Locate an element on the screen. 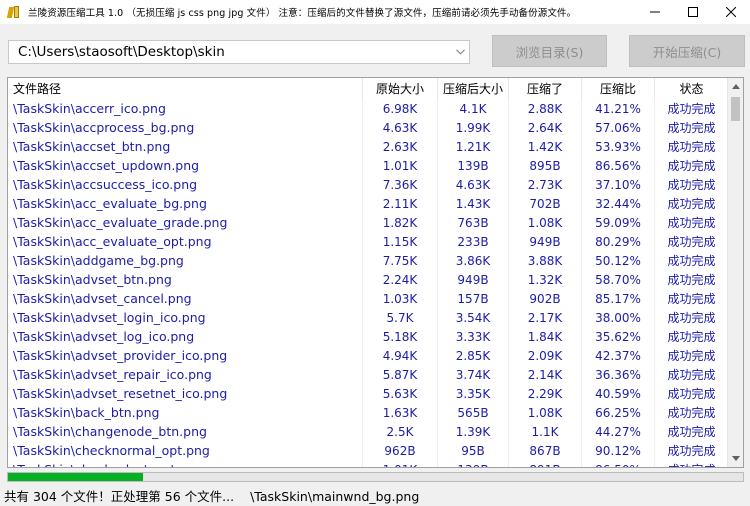 This screenshot has width=750, height=506. cell-ratio: 36.36% is located at coordinates (618, 374).